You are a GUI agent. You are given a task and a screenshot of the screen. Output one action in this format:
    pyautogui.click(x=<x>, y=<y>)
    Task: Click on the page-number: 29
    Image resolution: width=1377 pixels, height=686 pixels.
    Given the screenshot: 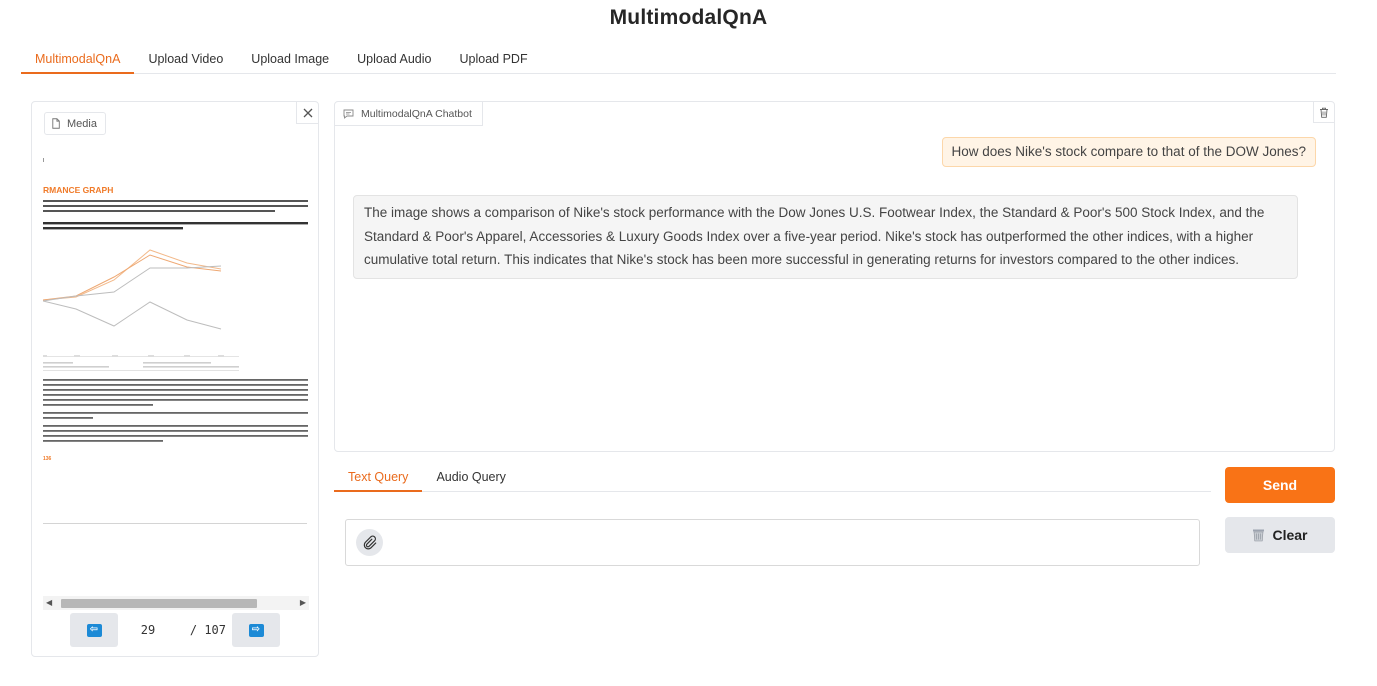 What is the action you would take?
    pyautogui.click(x=148, y=630)
    